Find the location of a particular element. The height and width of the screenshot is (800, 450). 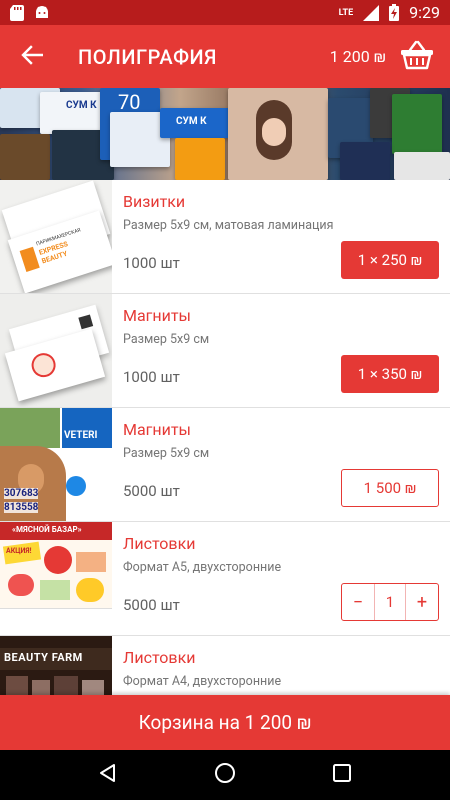

quantity-stepper: − 1 + is located at coordinates (390, 602).